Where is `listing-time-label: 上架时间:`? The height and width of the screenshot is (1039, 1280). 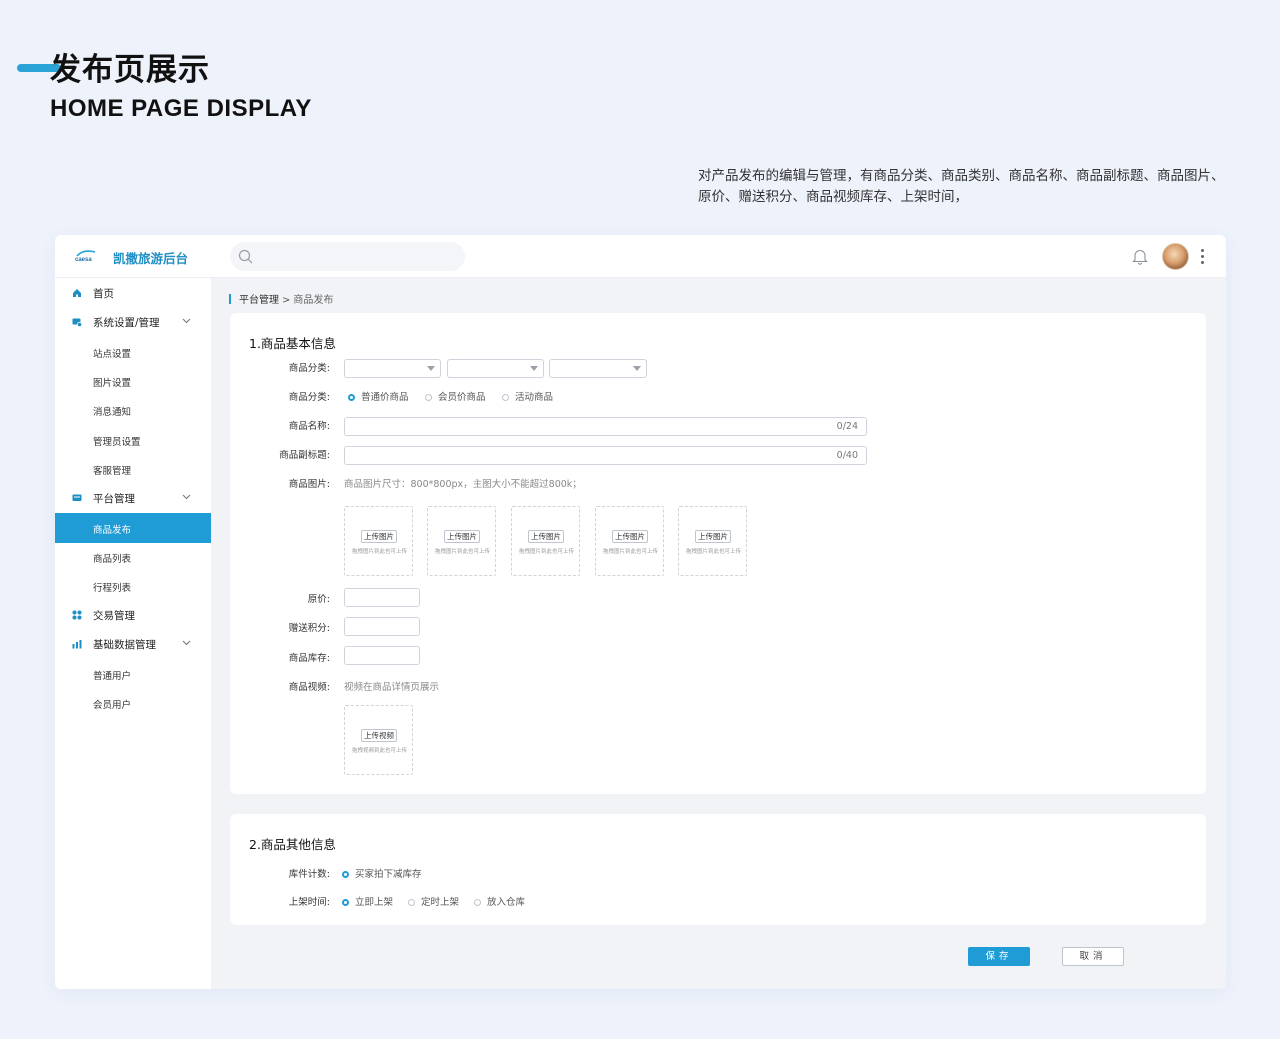
listing-time-label: 上架时间: is located at coordinates (309, 902).